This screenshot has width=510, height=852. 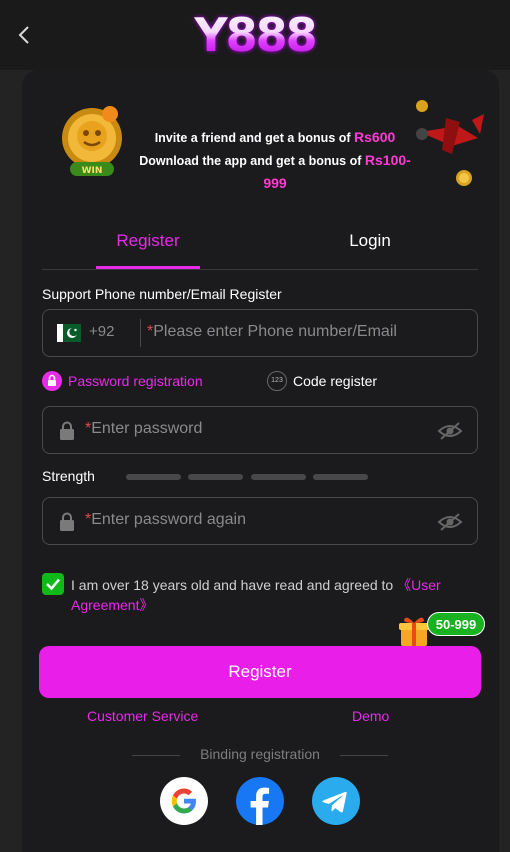 I want to click on bonus-badge: 50-999, so click(x=456, y=624).